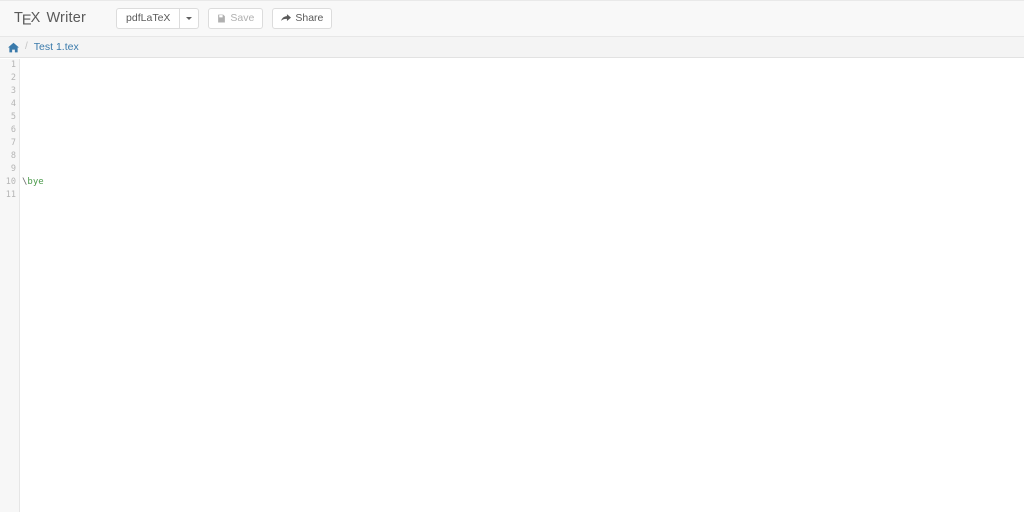 This screenshot has width=1024, height=512. What do you see at coordinates (512, 18) in the screenshot?
I see `app-header: T E X Writer pdfLaTeX Save Share` at bounding box center [512, 18].